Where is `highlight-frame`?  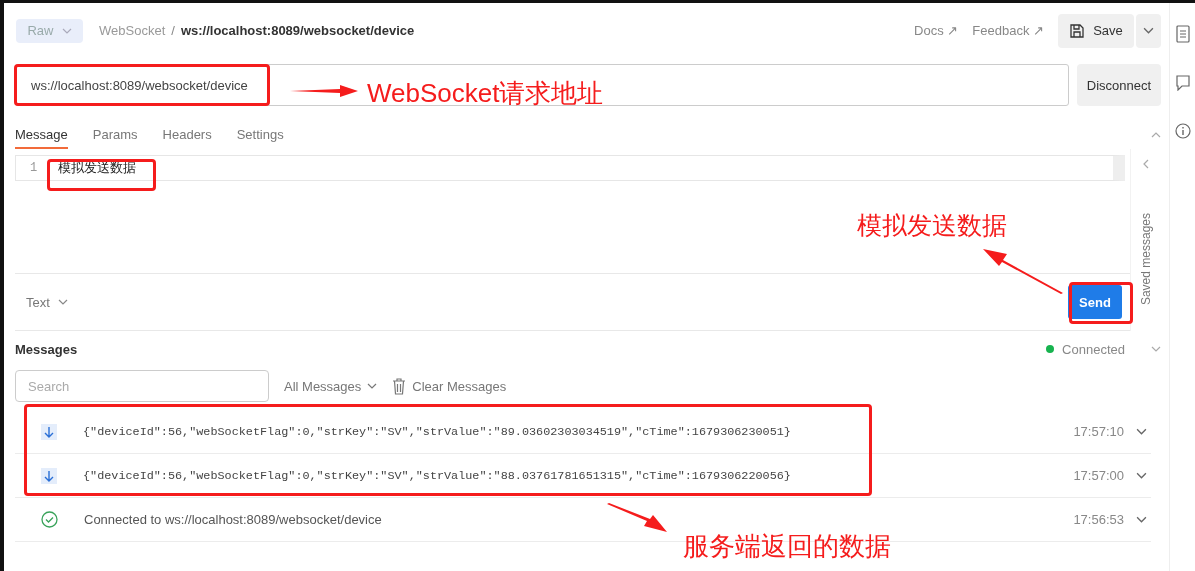 highlight-frame is located at coordinates (1101, 303).